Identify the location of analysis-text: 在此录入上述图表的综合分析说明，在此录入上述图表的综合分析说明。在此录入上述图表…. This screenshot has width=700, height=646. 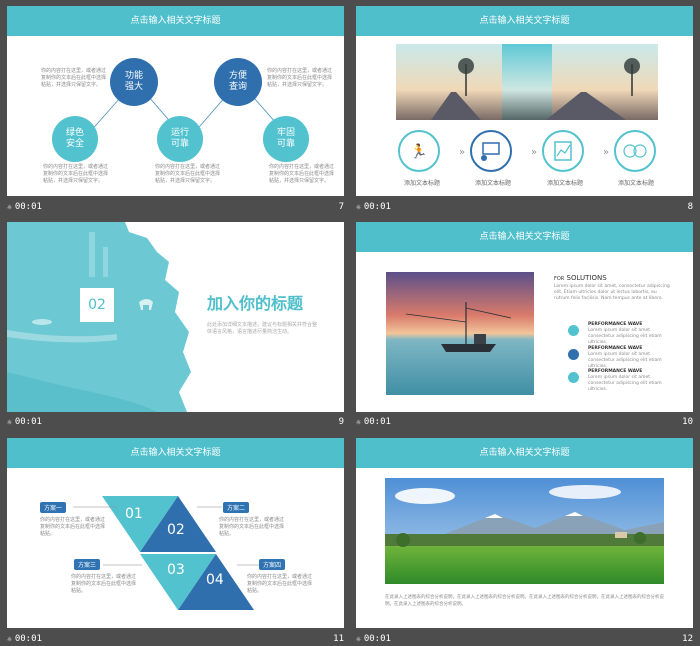
(524, 601).